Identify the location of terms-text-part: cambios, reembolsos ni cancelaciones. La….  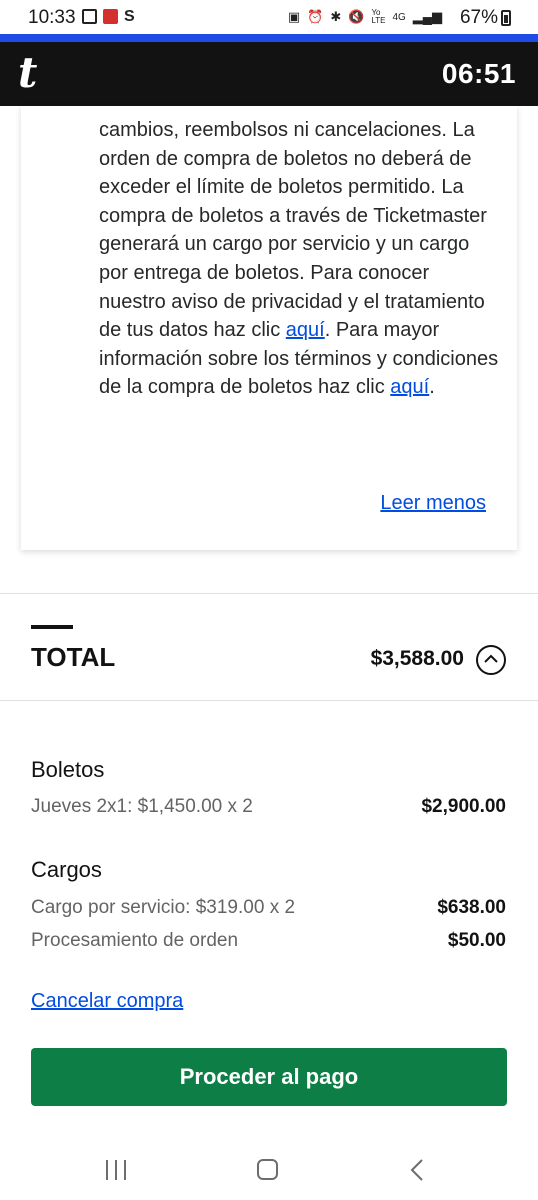
(293, 230).